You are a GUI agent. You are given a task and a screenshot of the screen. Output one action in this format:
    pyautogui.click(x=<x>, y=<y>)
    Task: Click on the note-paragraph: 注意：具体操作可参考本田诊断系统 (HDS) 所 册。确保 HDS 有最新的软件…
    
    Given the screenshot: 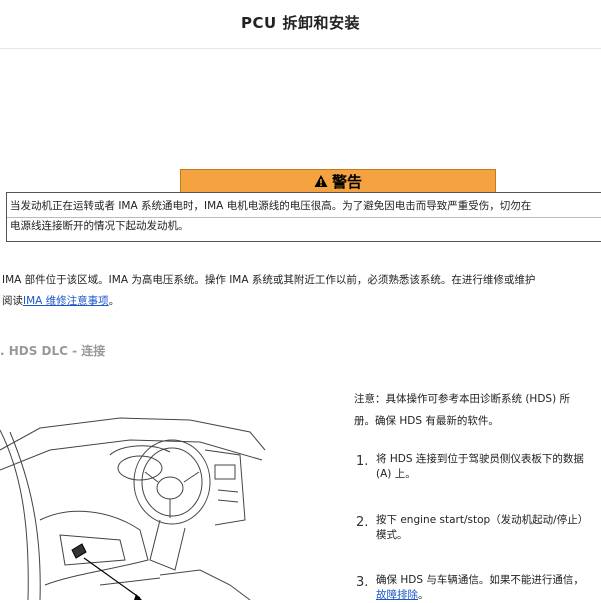 What is the action you would take?
    pyautogui.click(x=477, y=410)
    